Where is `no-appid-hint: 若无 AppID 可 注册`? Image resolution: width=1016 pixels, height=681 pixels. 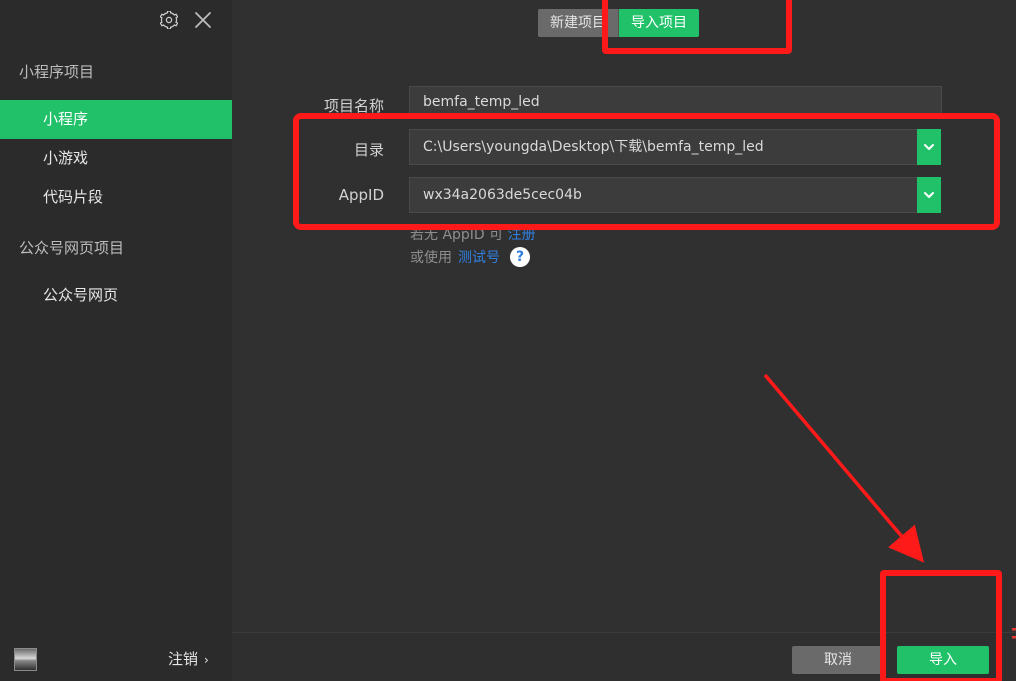 no-appid-hint: 若无 AppID 可 注册 is located at coordinates (473, 234).